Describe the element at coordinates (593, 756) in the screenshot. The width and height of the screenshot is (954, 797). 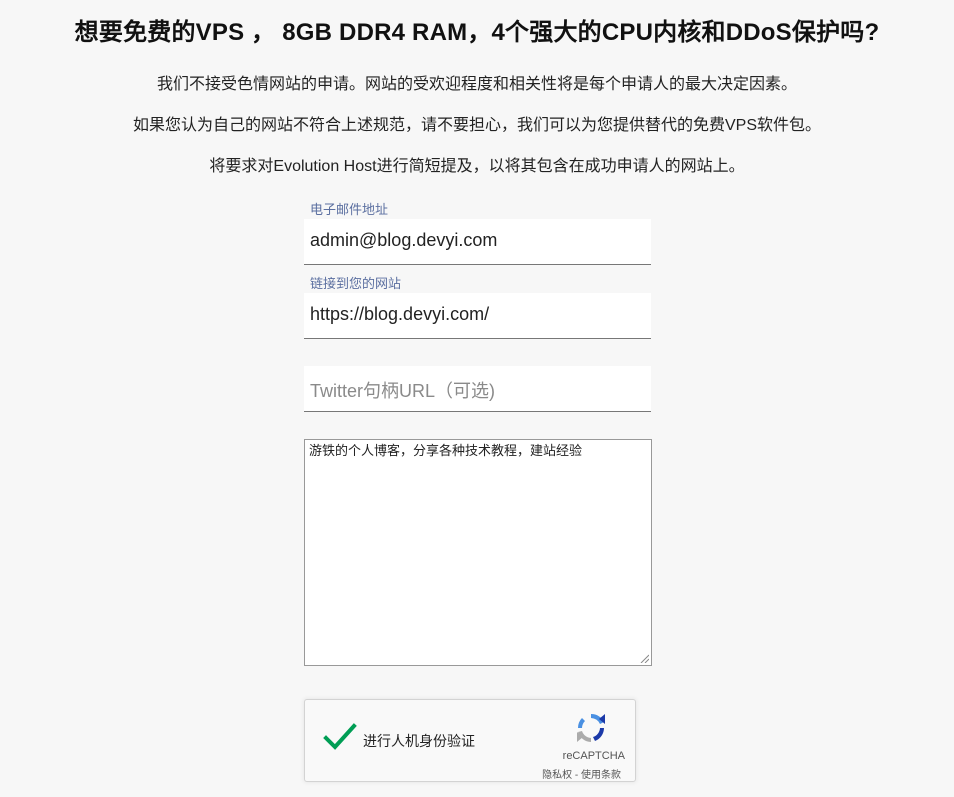
I see `recaptcha-brand: reCAPTCHA` at that location.